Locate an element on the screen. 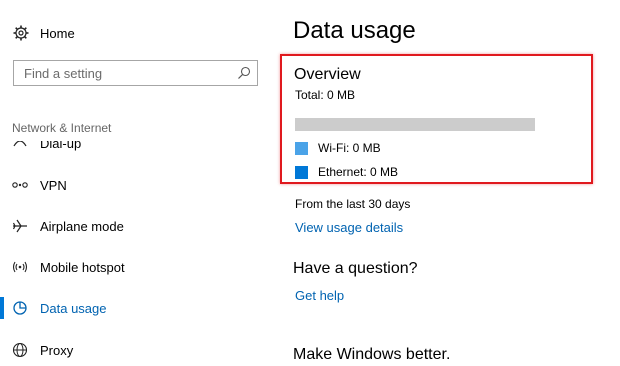 The width and height of the screenshot is (620, 366). search-box is located at coordinates (135, 73).